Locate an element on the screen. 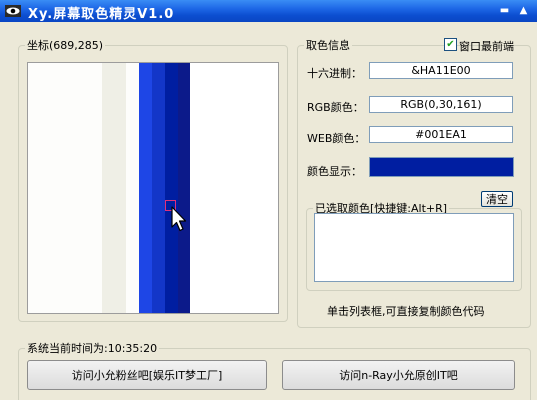 Image resolution: width=537 pixels, height=400 pixels. picked-colors-list is located at coordinates (414, 247).